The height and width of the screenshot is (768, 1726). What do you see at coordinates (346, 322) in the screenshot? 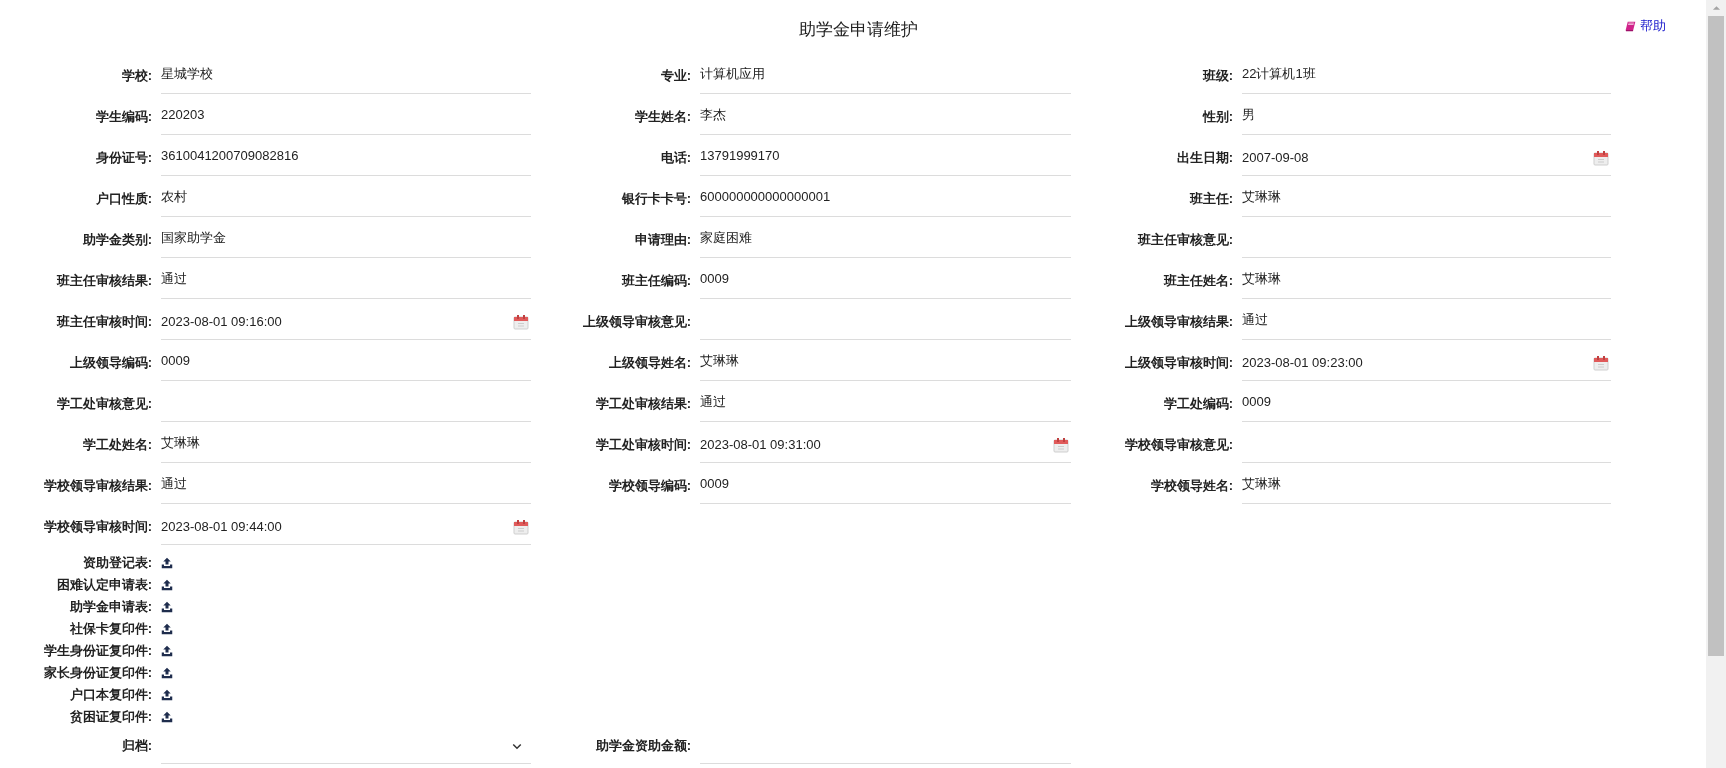
I see `date-field: 2023-08-01 09:16:00` at bounding box center [346, 322].